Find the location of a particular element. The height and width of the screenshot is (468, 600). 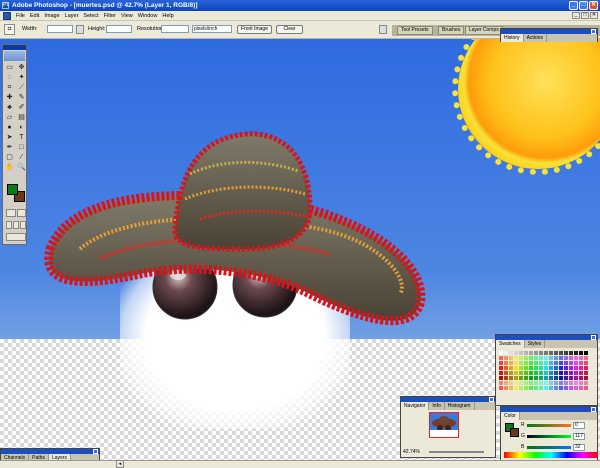

red-value-input: 0 is located at coordinates (579, 425).